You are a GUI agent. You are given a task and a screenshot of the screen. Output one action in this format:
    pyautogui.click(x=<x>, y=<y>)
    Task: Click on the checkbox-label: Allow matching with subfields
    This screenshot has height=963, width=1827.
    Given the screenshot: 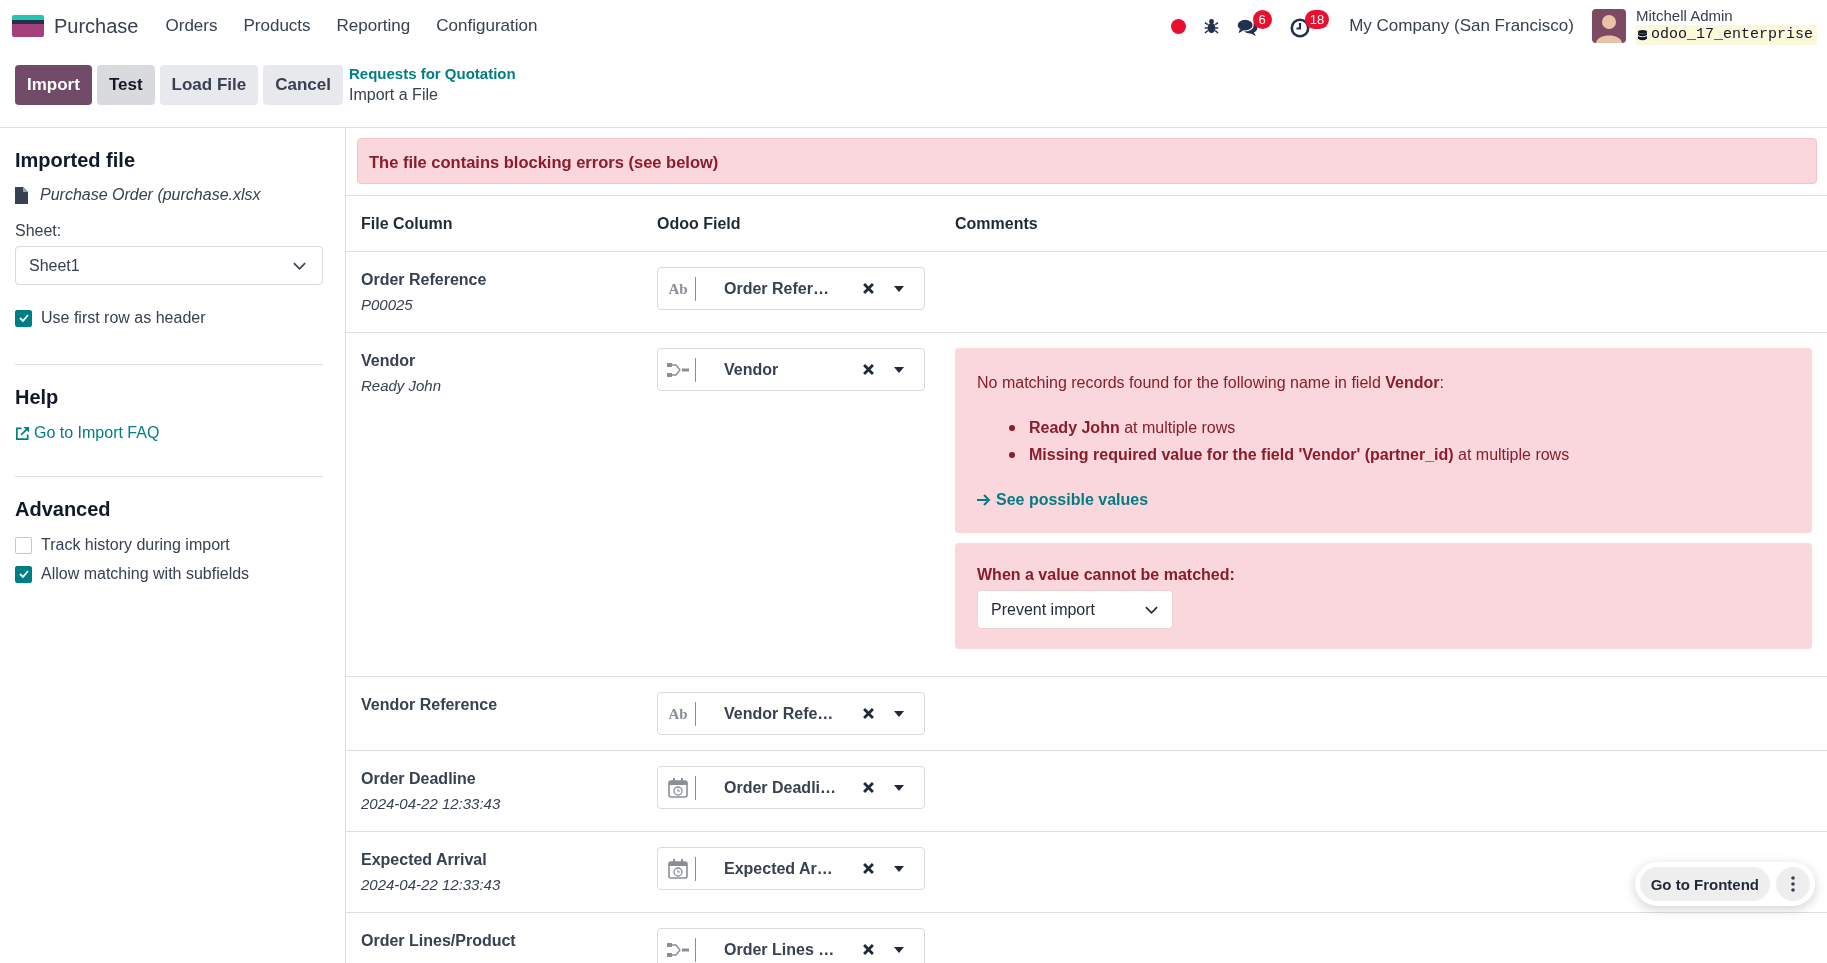 What is the action you would take?
    pyautogui.click(x=145, y=574)
    